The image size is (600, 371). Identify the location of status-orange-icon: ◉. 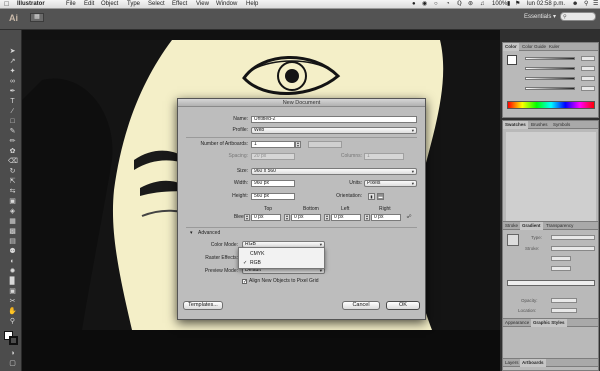
(424, 4).